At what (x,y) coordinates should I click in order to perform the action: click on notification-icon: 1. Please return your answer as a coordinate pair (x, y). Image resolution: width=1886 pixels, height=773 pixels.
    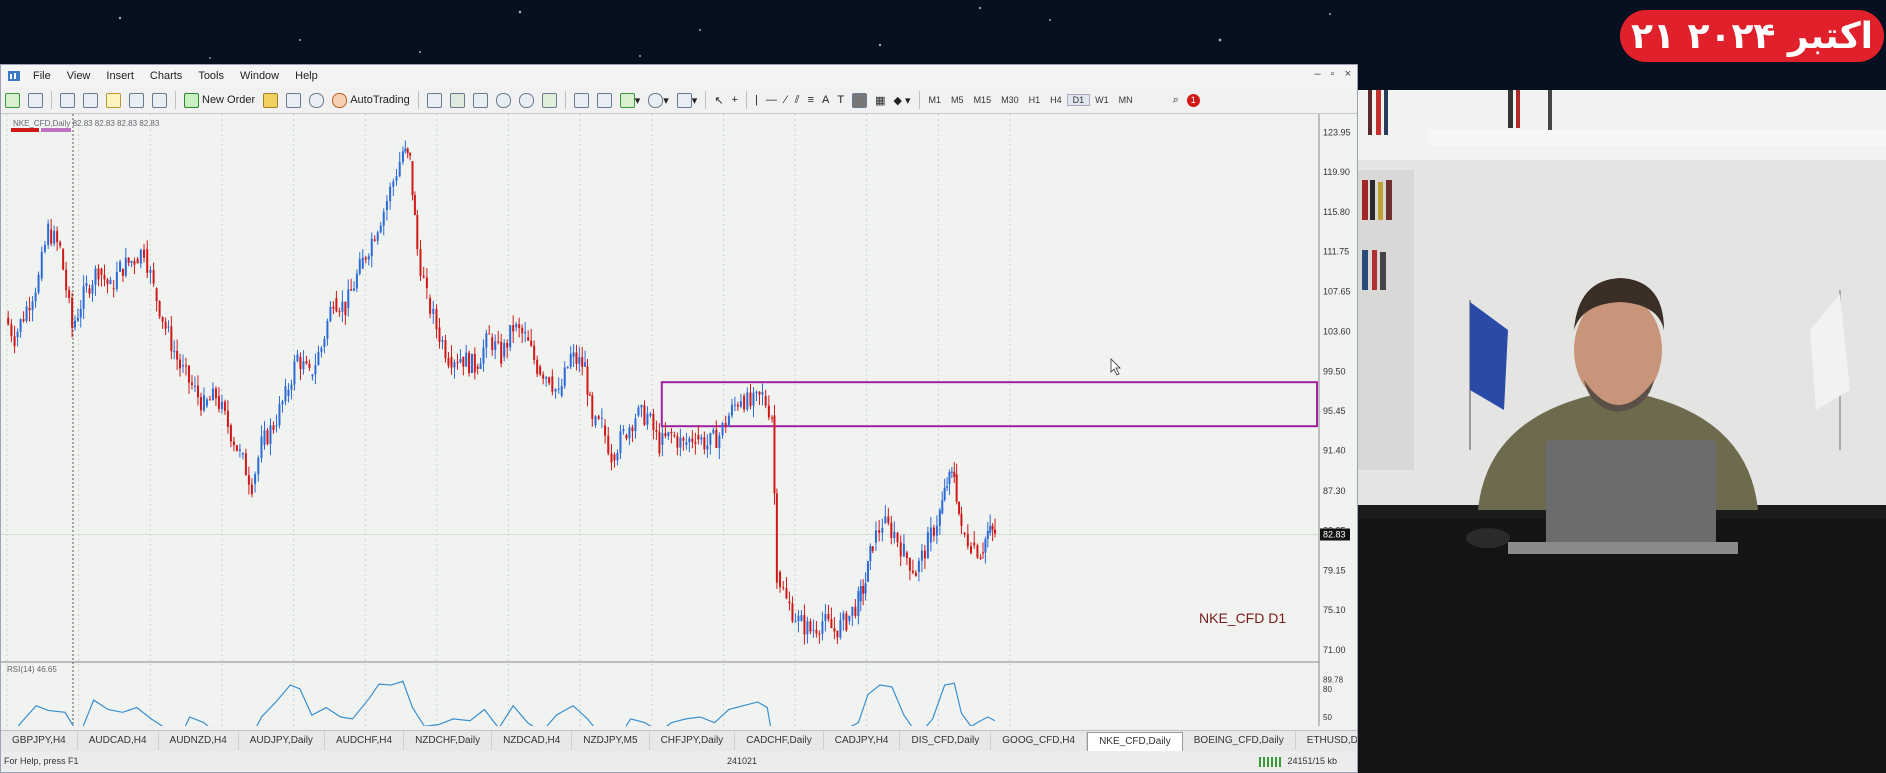
    Looking at the image, I should click on (1193, 100).